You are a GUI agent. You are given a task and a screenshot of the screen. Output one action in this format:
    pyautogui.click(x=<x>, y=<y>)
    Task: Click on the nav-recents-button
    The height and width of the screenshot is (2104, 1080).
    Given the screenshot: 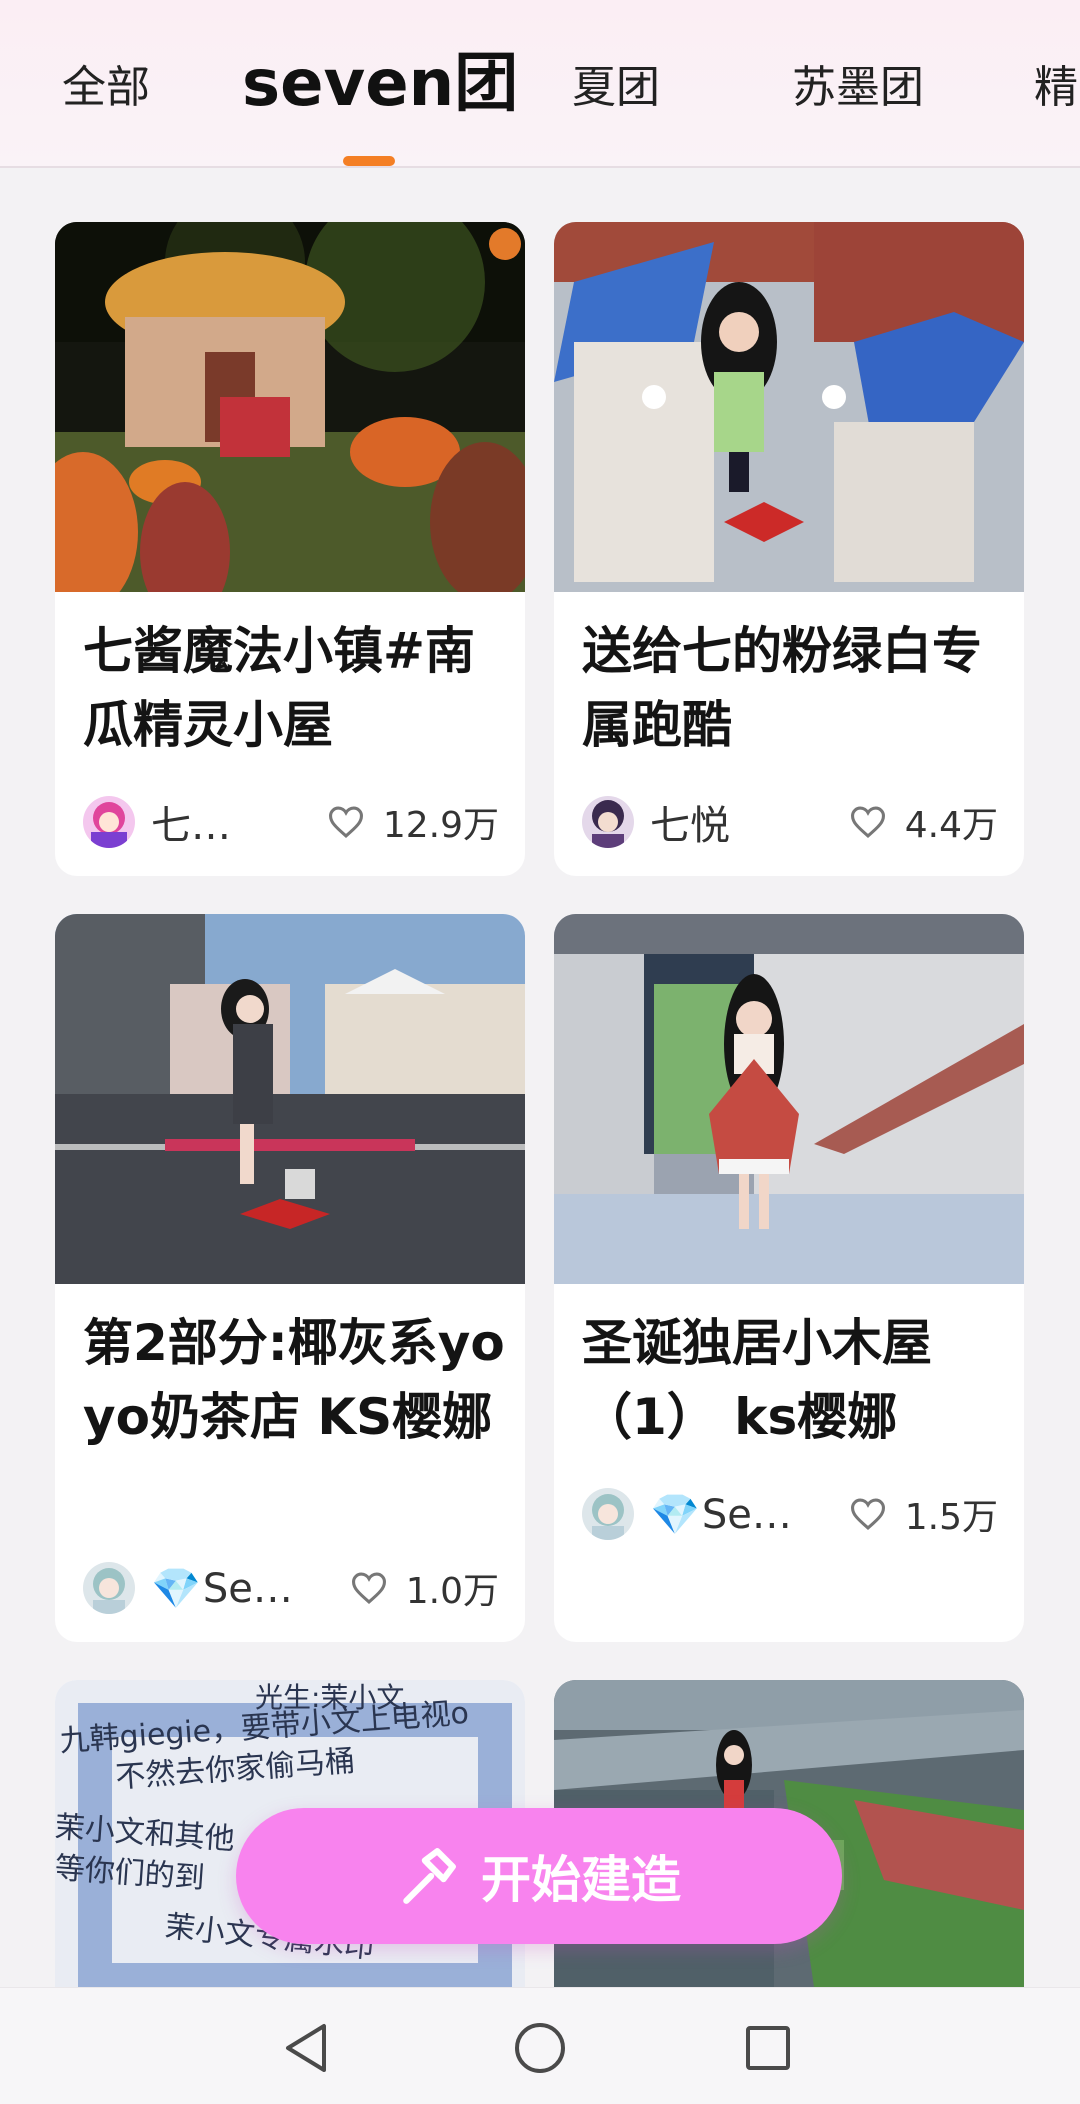 What is the action you would take?
    pyautogui.click(x=768, y=2048)
    